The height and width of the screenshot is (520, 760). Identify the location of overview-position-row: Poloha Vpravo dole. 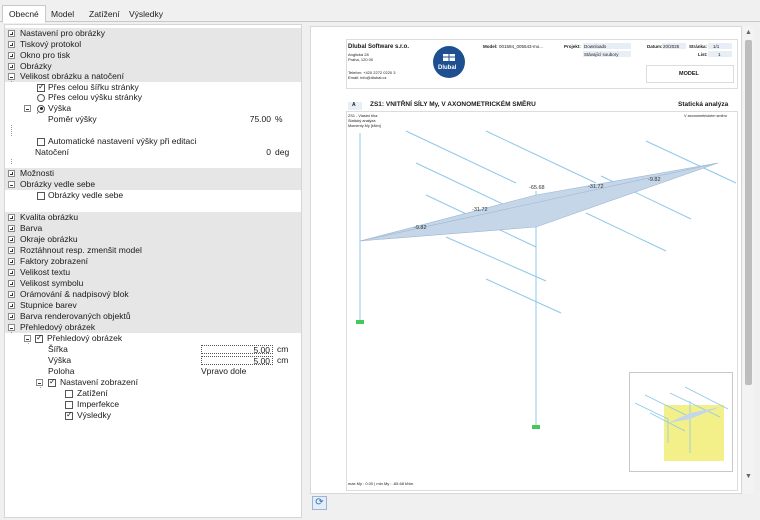
(153, 371).